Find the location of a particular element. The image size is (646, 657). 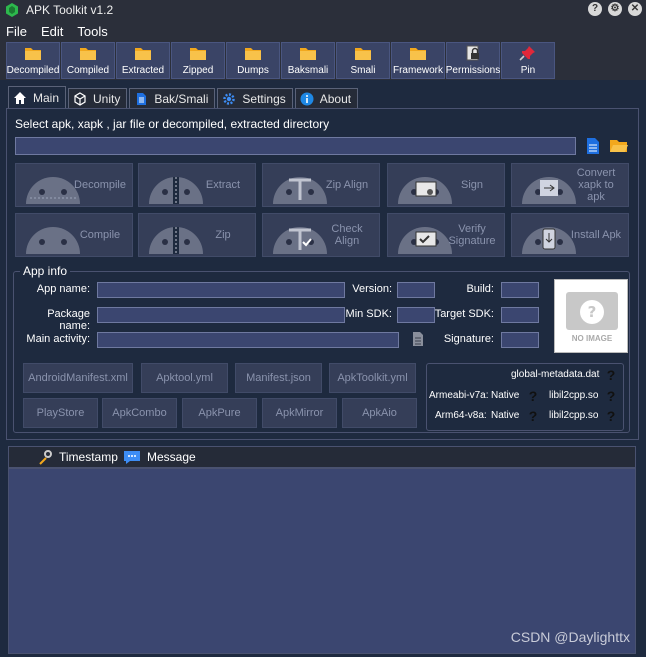

main-activity-field is located at coordinates (248, 340).